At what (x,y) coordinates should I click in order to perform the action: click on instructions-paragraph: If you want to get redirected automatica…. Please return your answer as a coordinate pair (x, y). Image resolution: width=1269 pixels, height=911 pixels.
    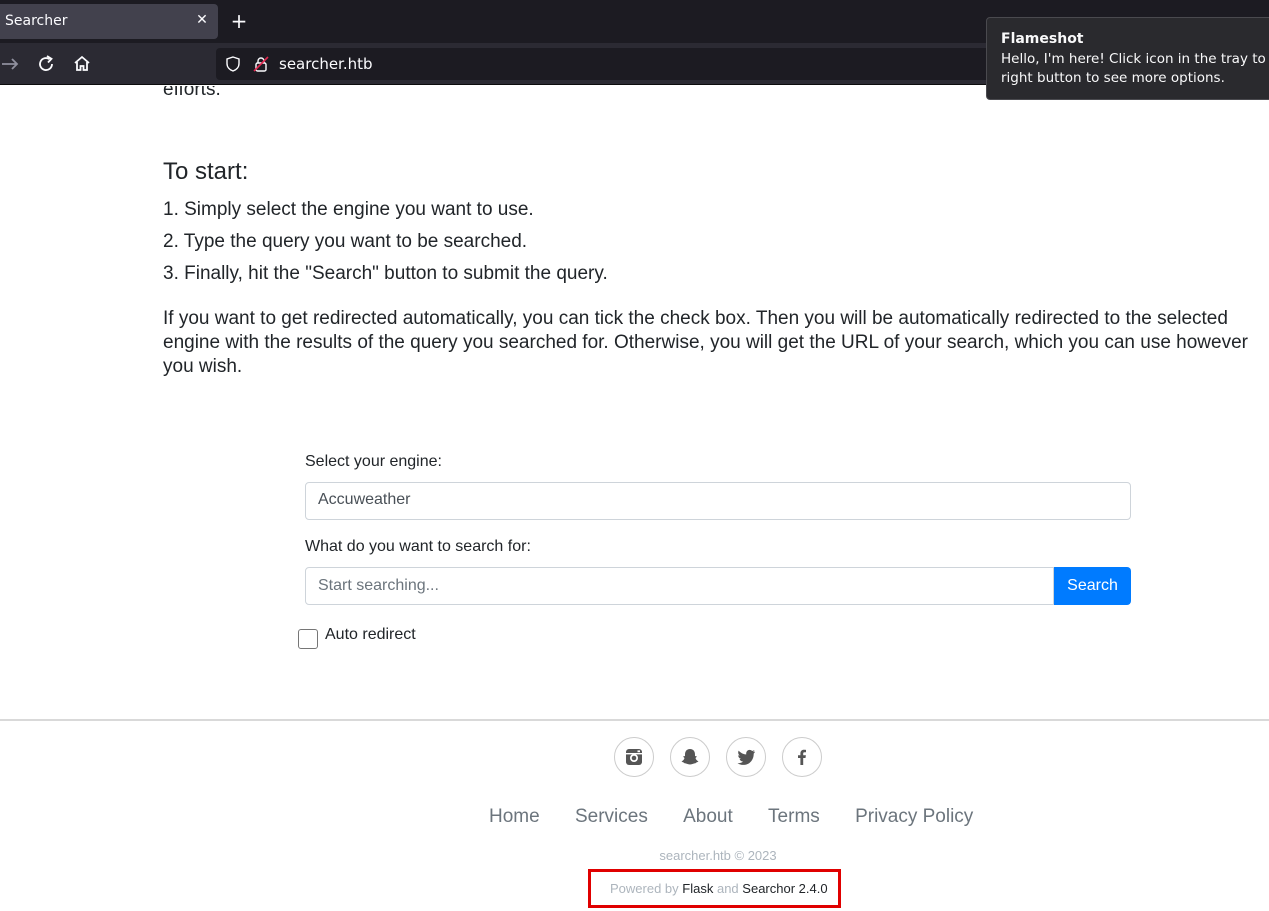
    Looking at the image, I should click on (705, 342).